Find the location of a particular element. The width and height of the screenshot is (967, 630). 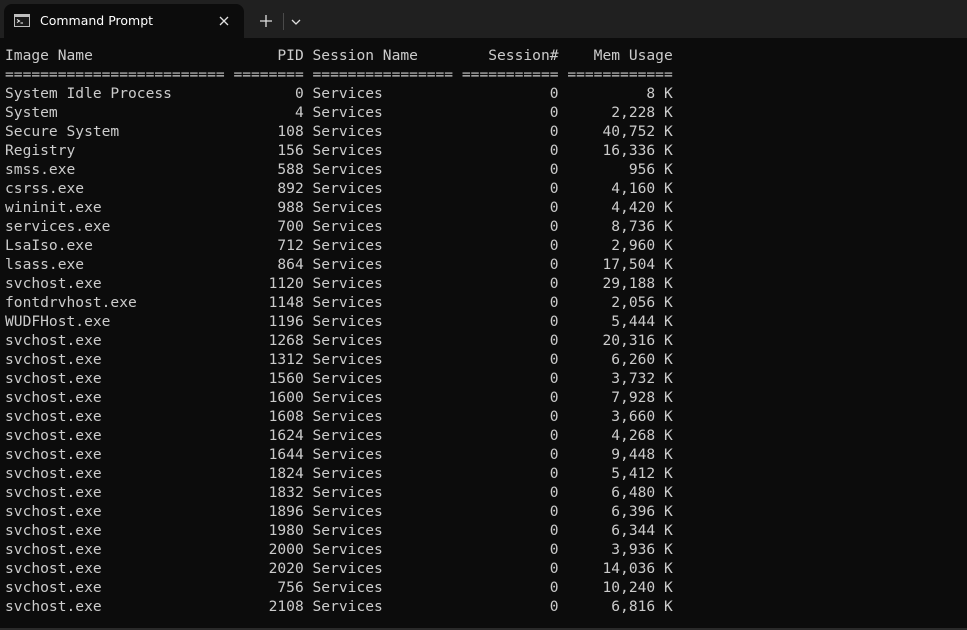

tab-title: Command Prompt is located at coordinates (97, 20).